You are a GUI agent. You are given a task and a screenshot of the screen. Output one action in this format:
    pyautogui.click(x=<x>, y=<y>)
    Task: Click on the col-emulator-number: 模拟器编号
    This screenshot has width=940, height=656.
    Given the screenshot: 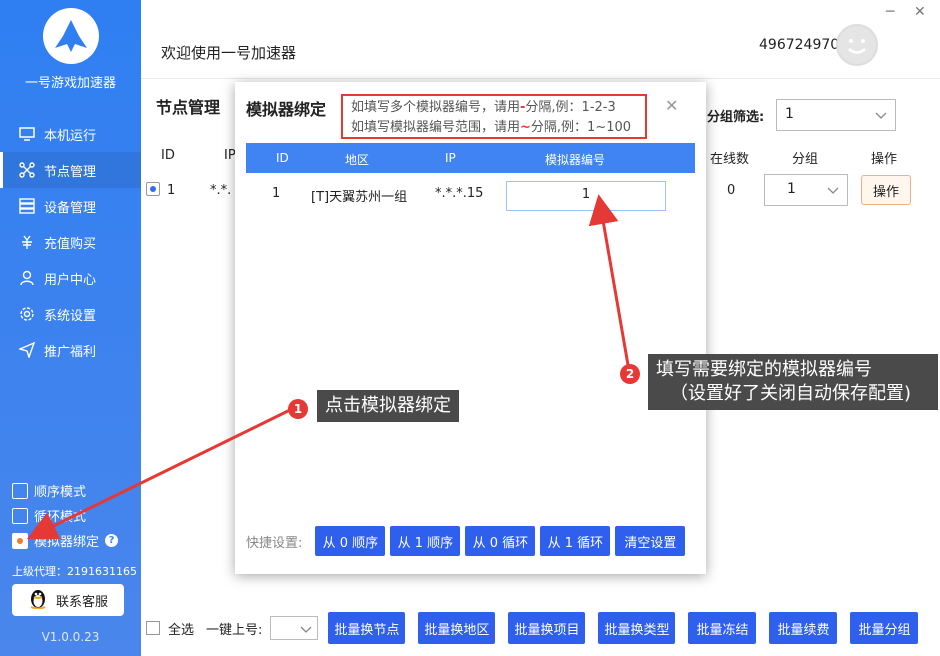 What is the action you would take?
    pyautogui.click(x=575, y=160)
    